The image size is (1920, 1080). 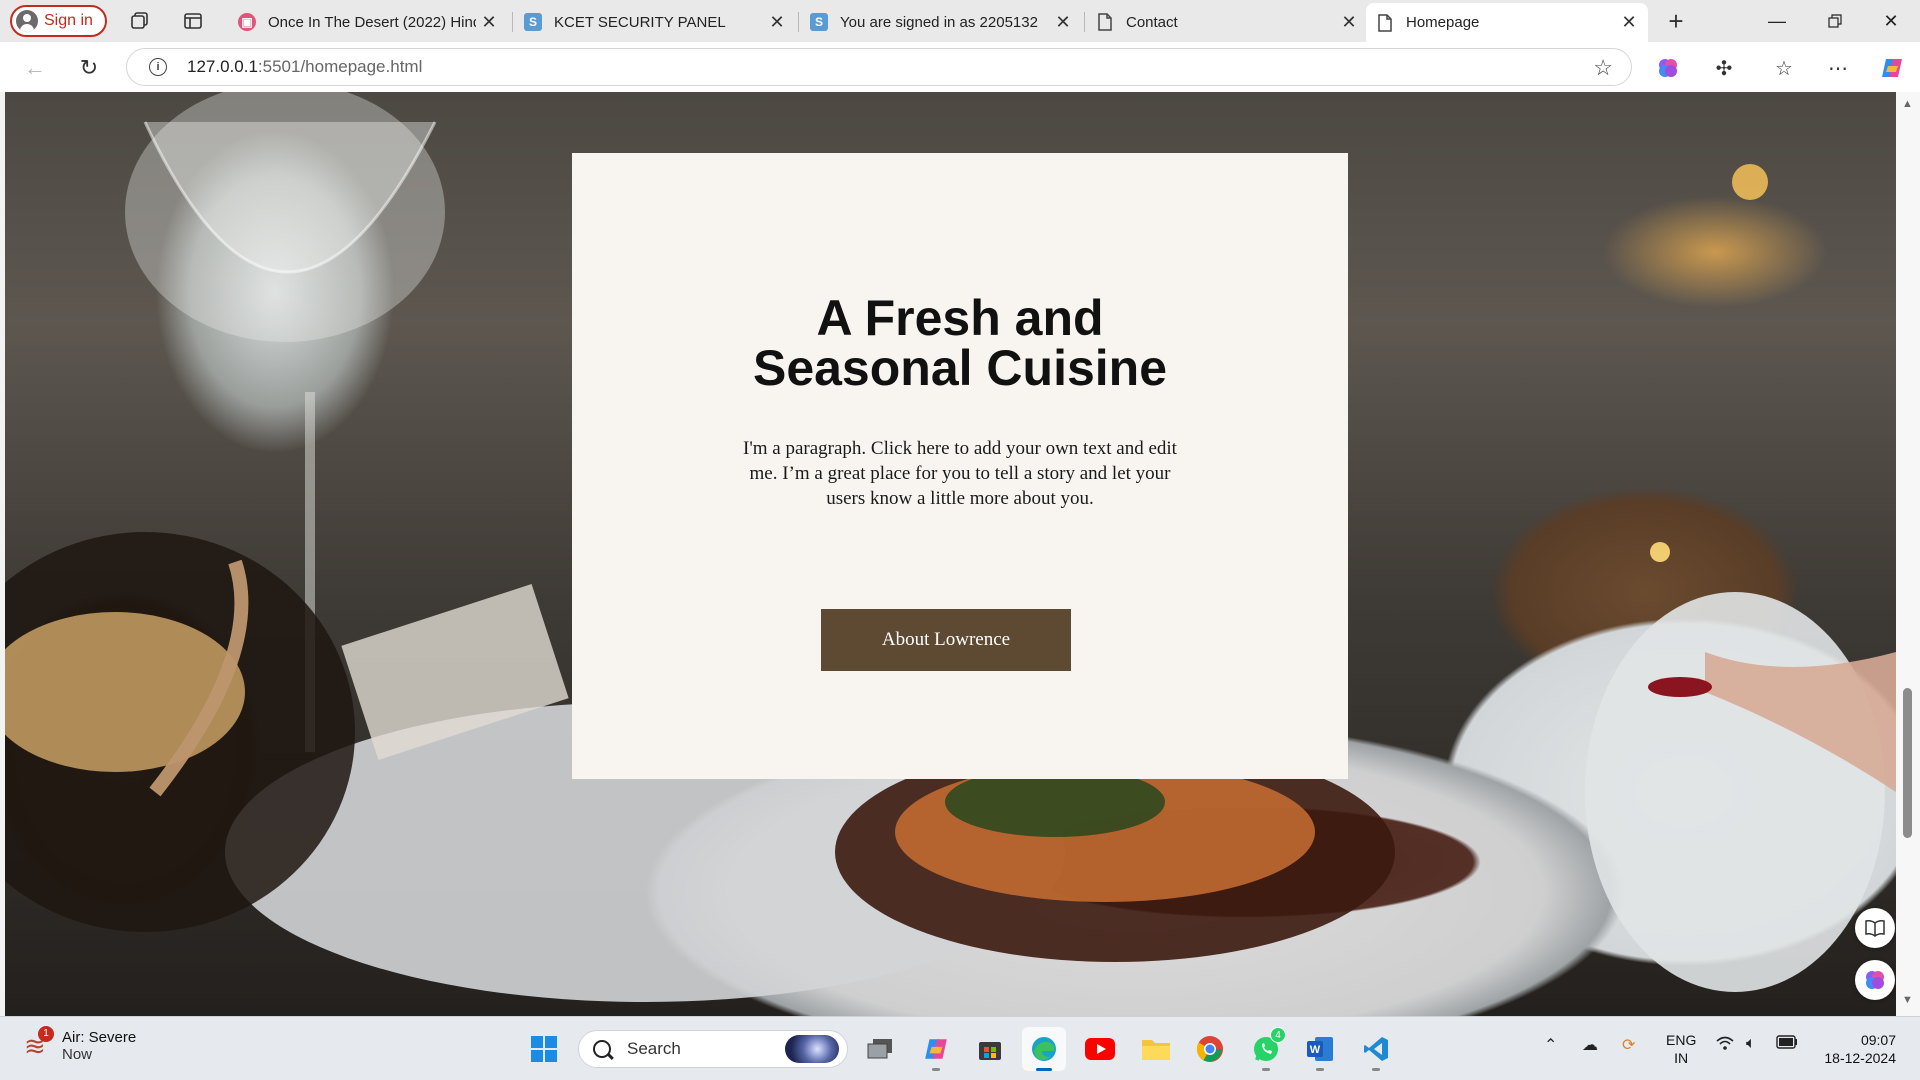 What do you see at coordinates (1860, 1058) in the screenshot?
I see `clock-date: 18-12-2024` at bounding box center [1860, 1058].